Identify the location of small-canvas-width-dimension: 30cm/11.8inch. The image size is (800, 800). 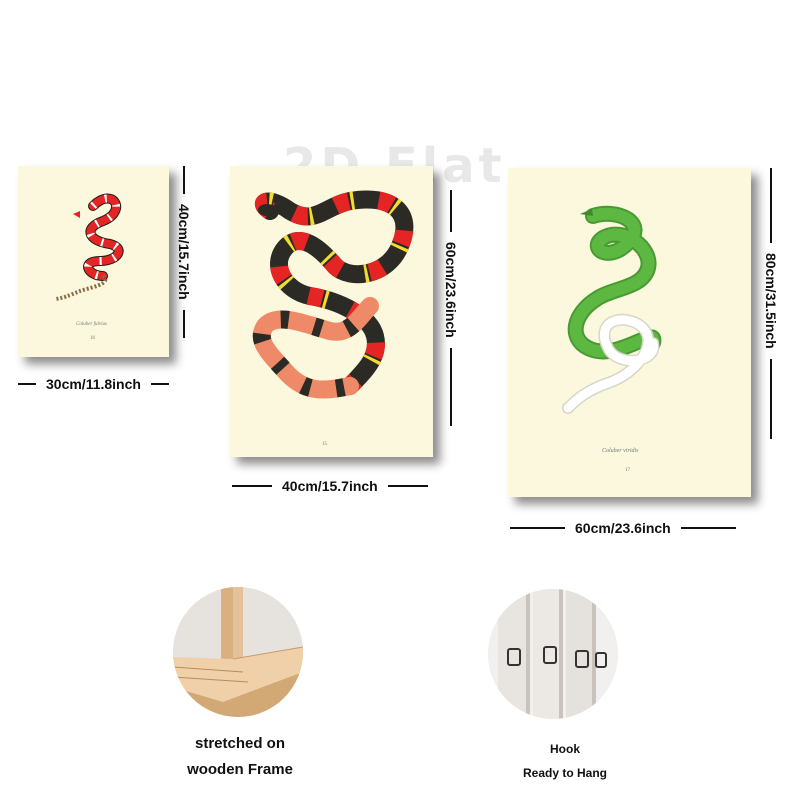
(93, 384).